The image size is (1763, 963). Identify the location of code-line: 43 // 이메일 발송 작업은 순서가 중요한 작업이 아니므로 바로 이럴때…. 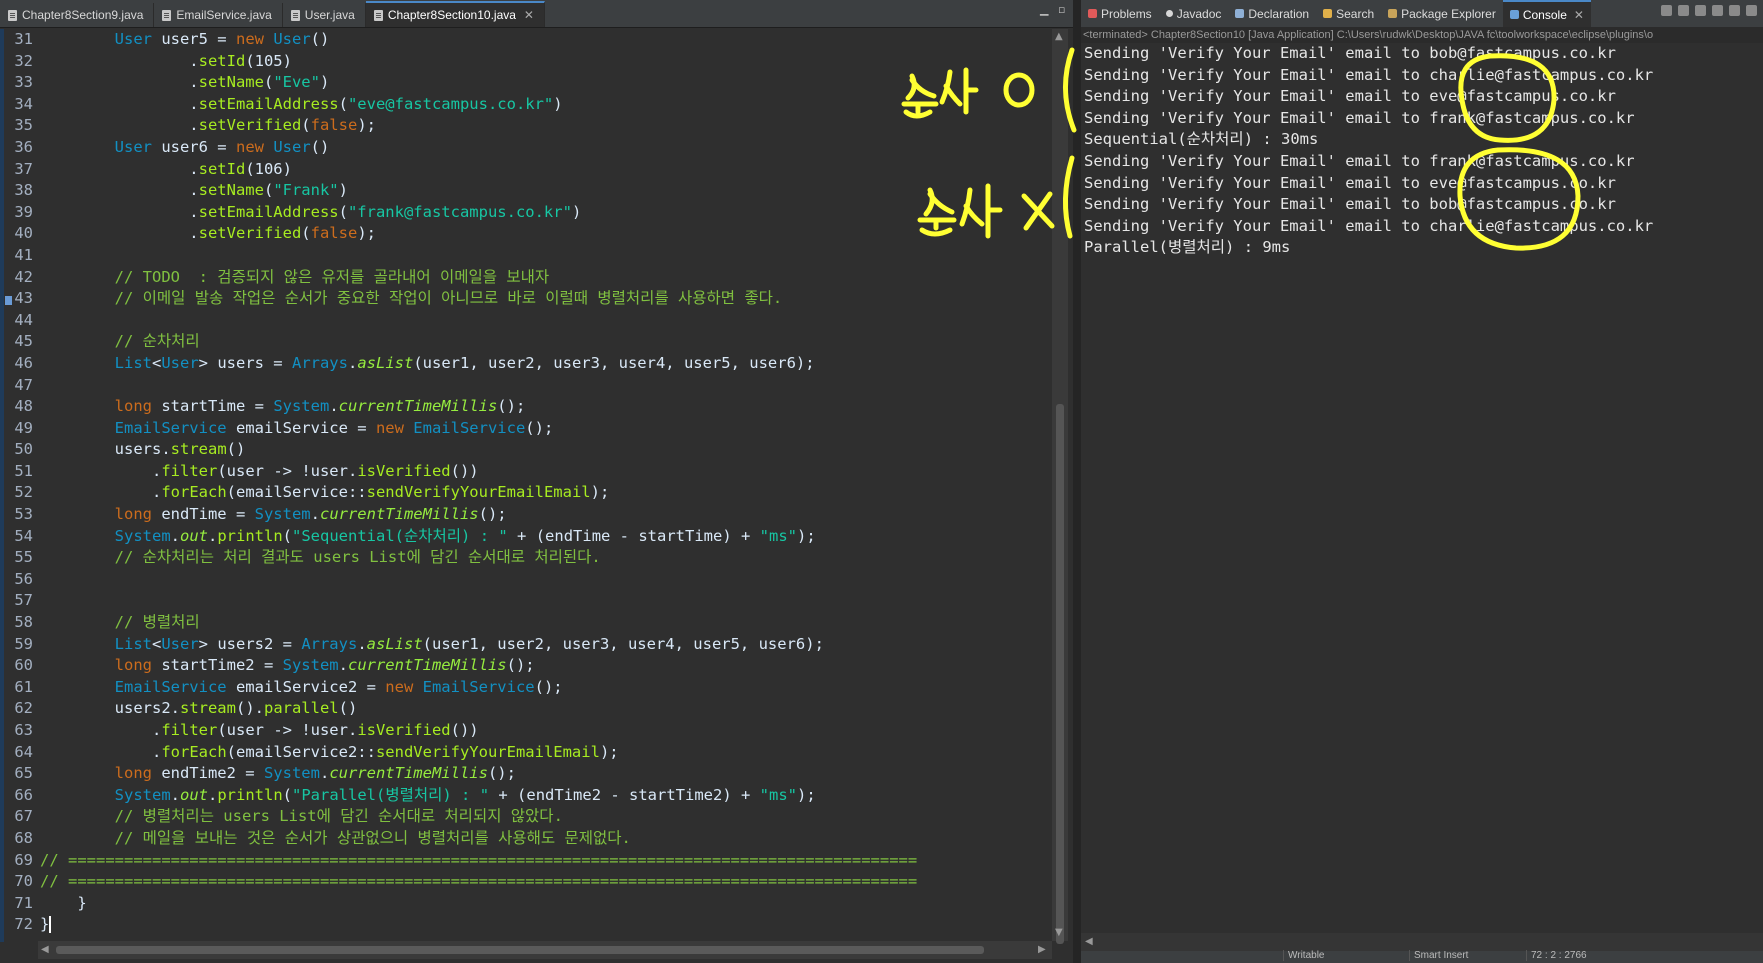
(526, 299).